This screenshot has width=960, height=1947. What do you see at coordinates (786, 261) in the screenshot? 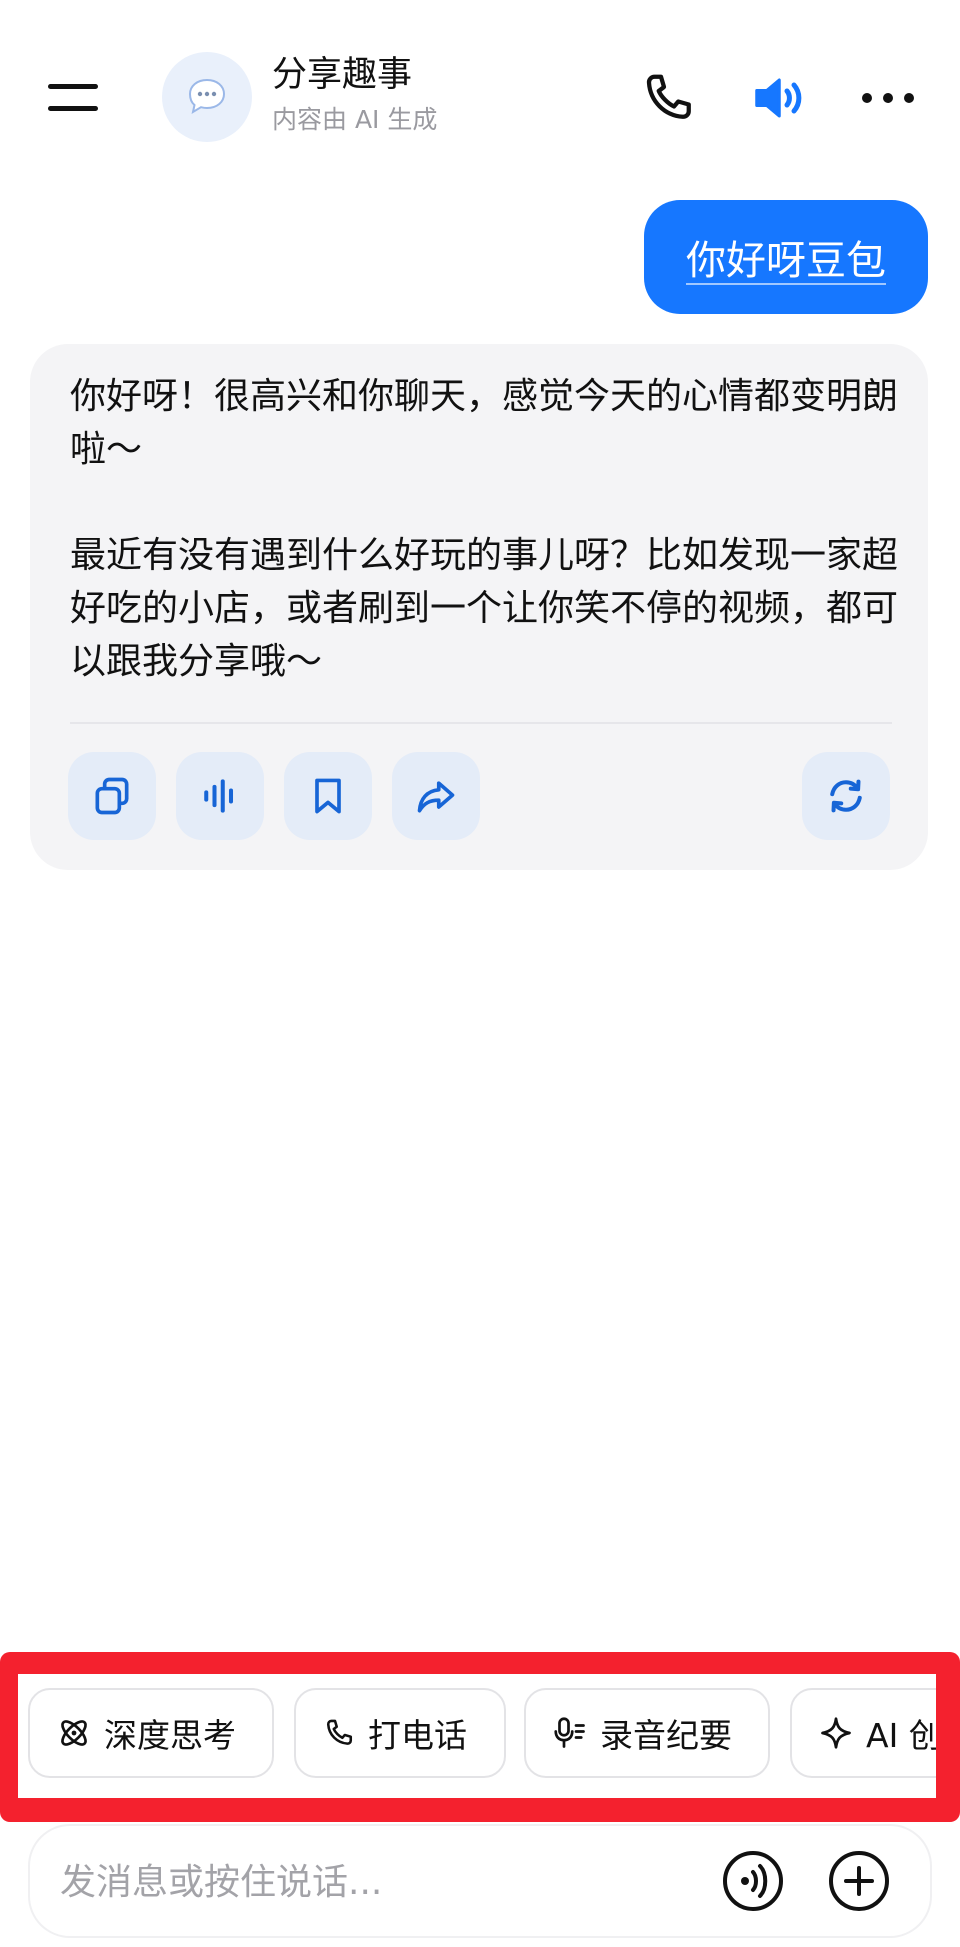
I see `user-message-text: 你好呀豆包` at bounding box center [786, 261].